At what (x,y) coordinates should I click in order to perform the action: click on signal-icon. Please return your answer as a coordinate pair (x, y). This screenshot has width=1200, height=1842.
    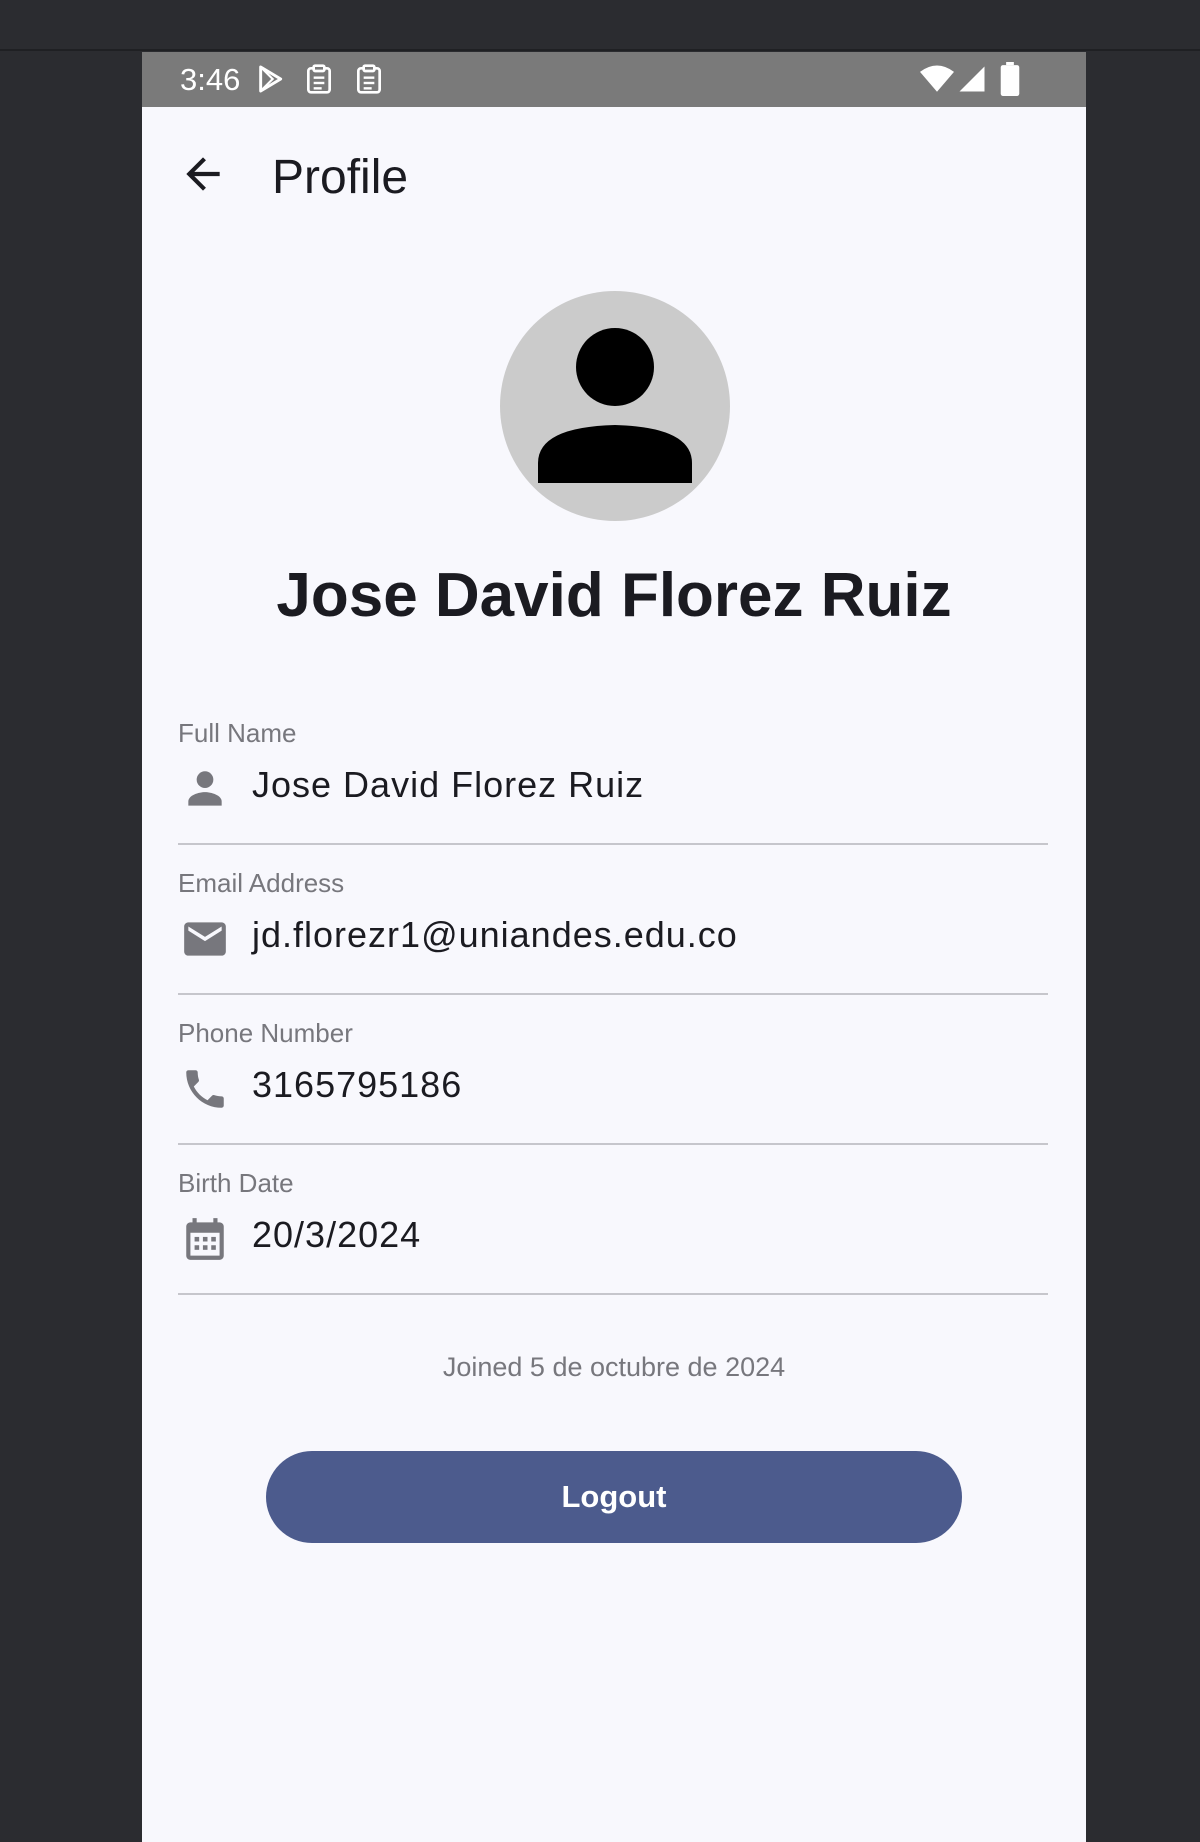
    Looking at the image, I should click on (972, 81).